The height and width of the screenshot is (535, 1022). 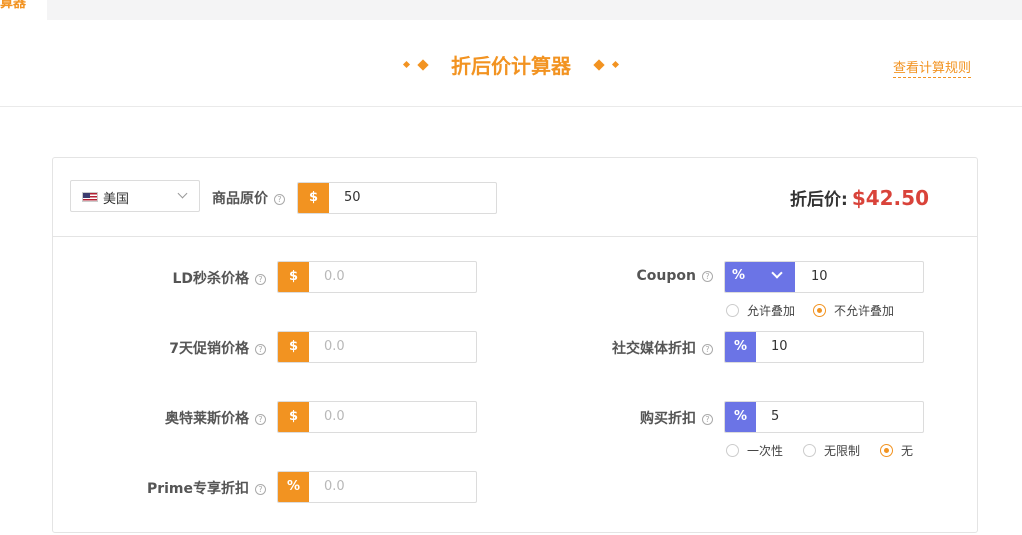 I want to click on coupon-label-row: Coupon?, so click(x=623, y=276).